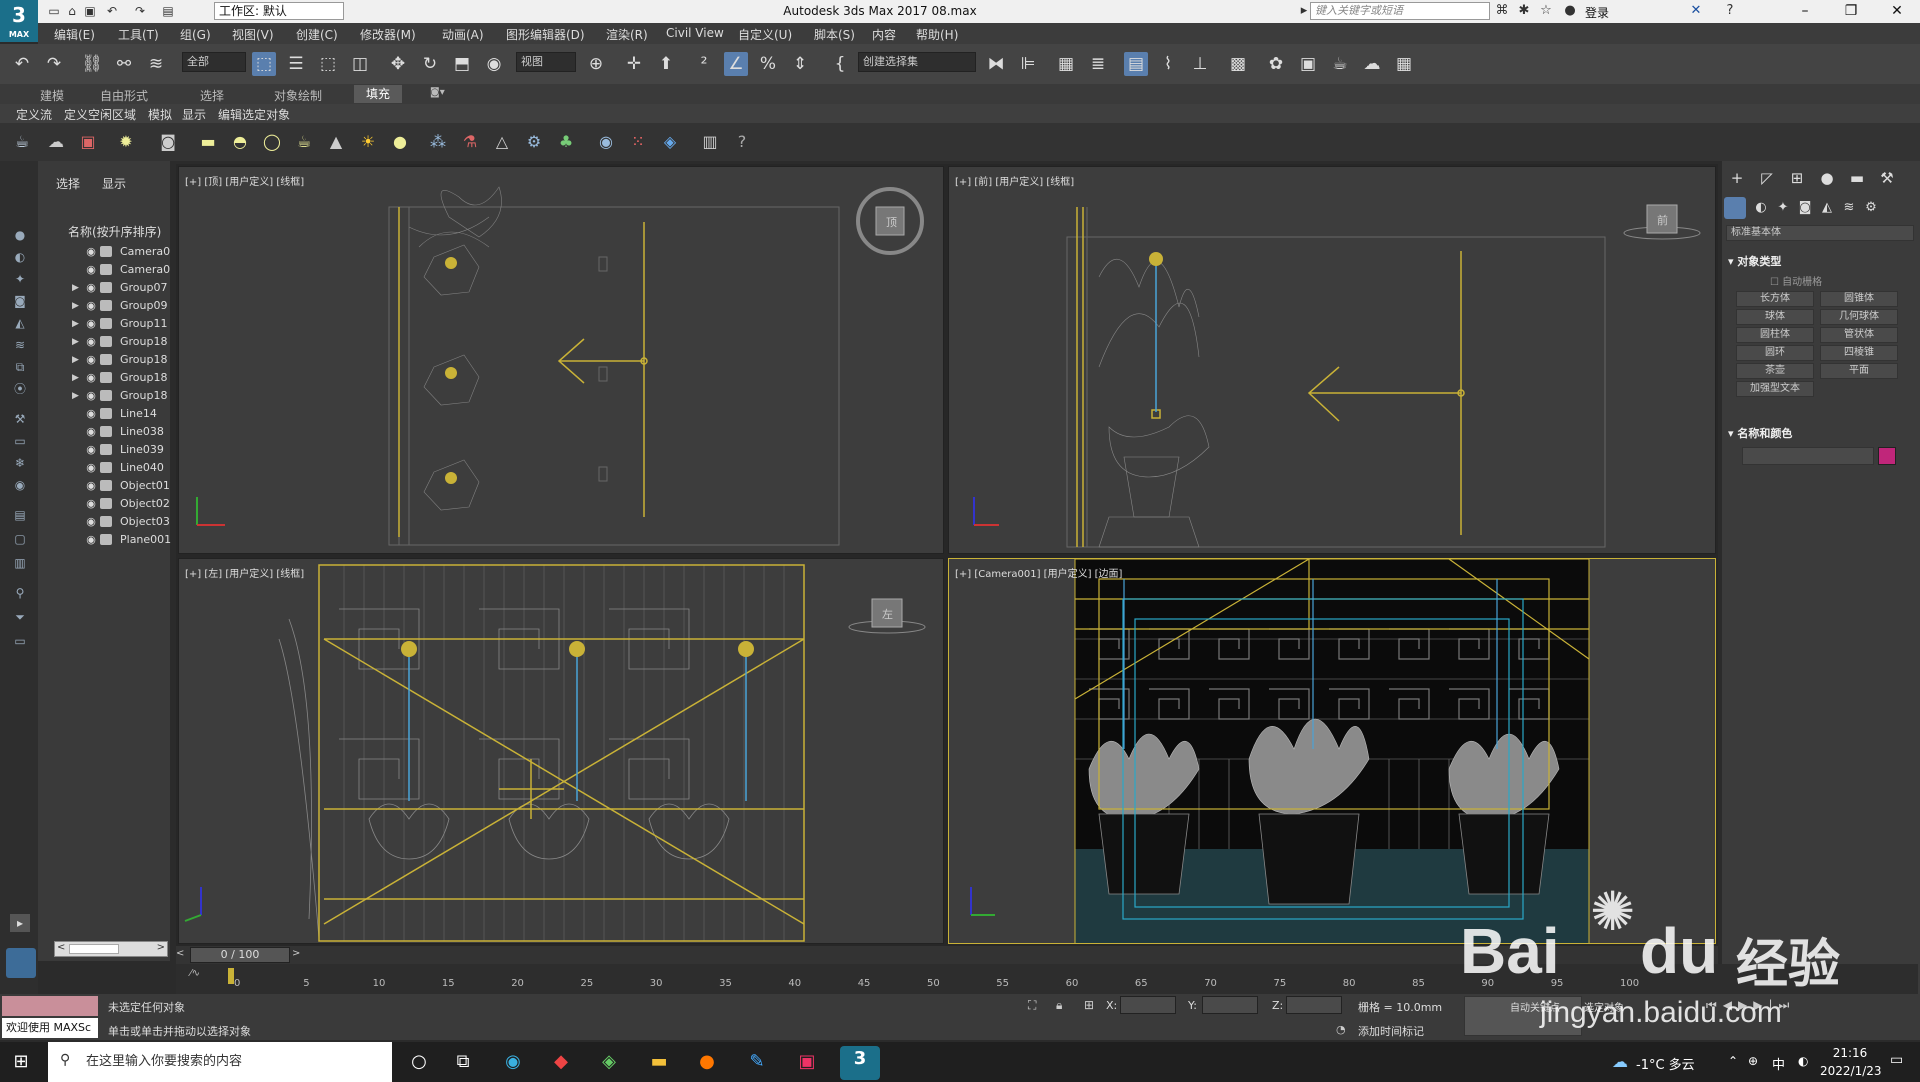  What do you see at coordinates (884, 34) in the screenshot?
I see `menu-content: 内容` at bounding box center [884, 34].